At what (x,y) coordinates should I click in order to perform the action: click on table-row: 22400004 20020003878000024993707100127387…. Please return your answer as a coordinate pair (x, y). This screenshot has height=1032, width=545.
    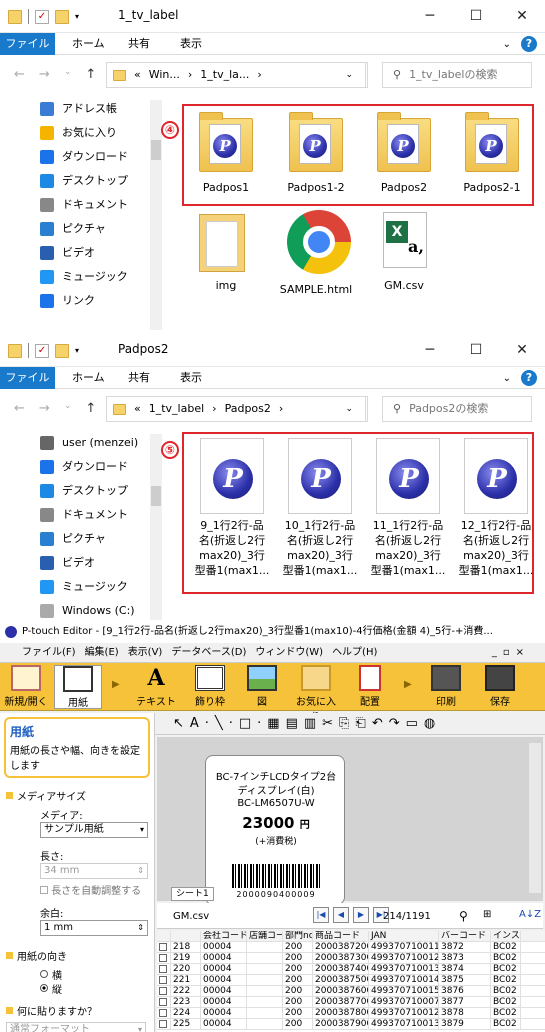
    Looking at the image, I should click on (351, 1013).